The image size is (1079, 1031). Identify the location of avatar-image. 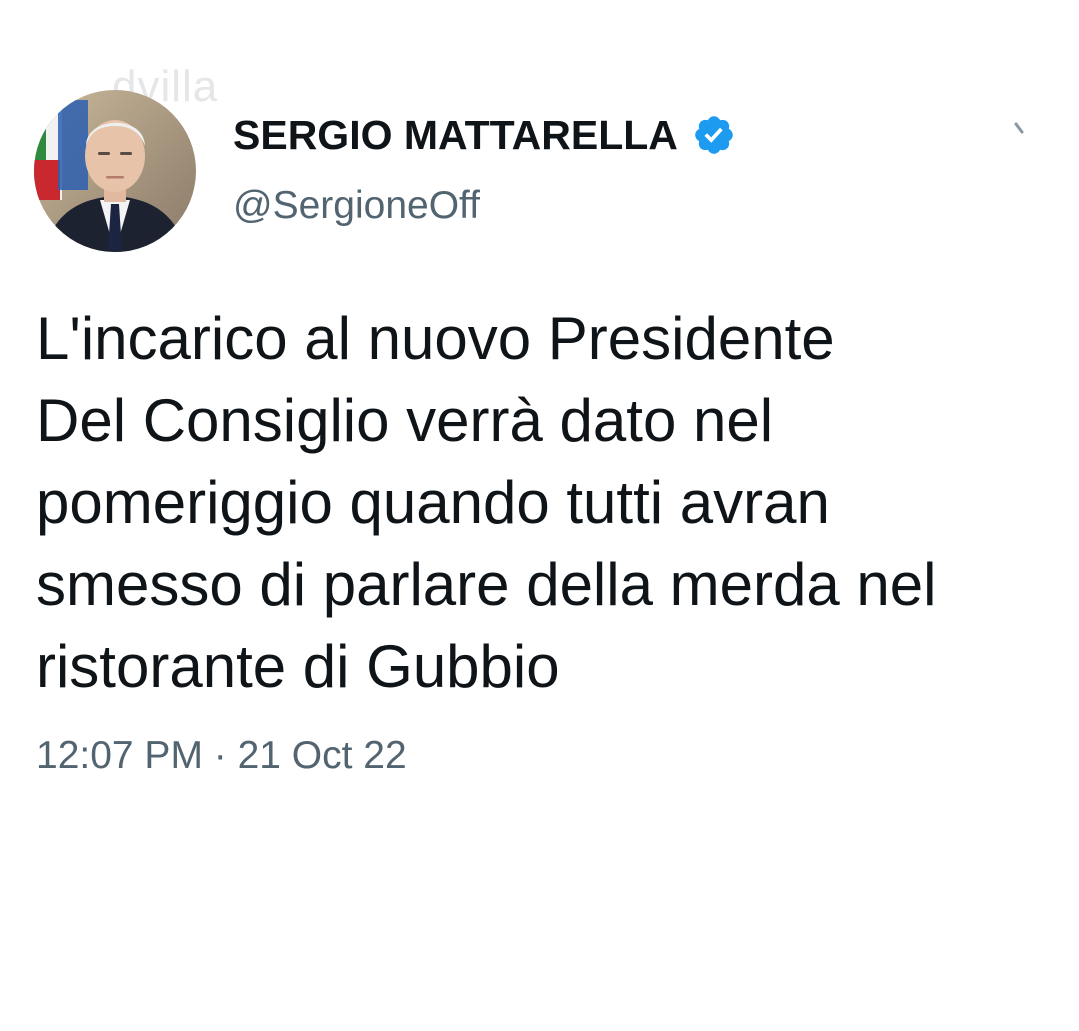
(115, 171).